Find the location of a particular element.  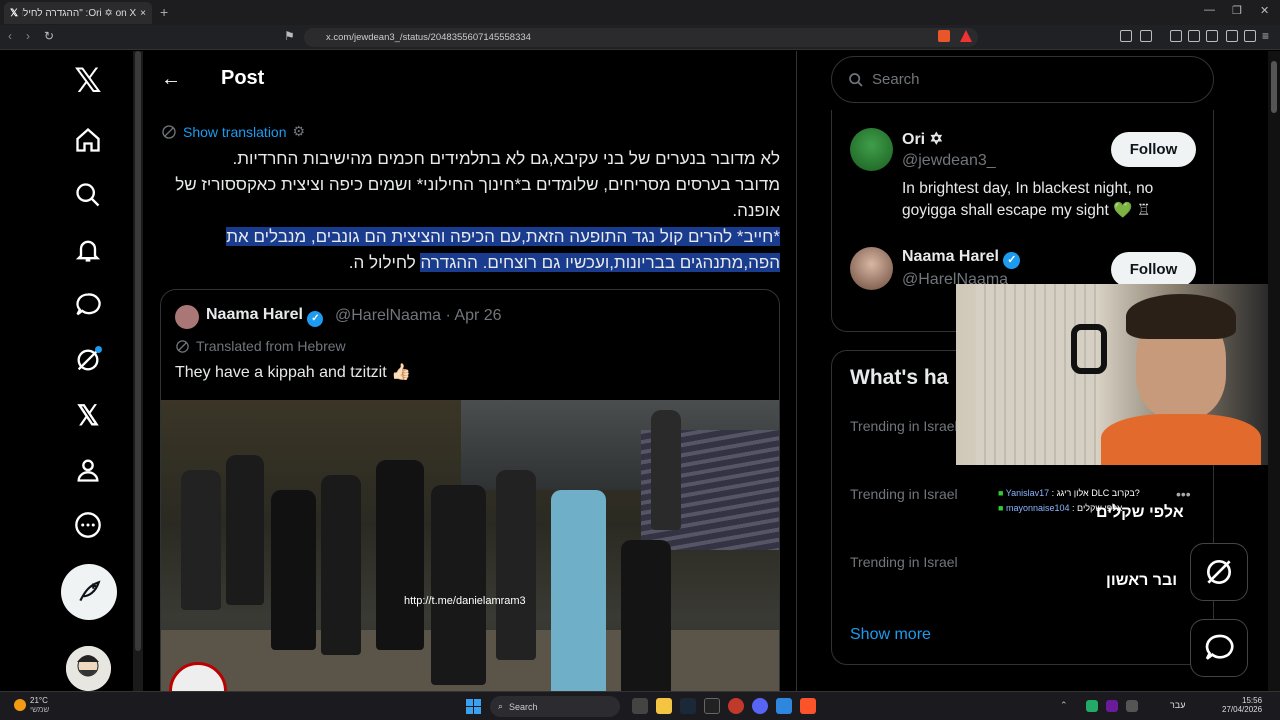

menu-icon: ≡ is located at coordinates (1265, 36).